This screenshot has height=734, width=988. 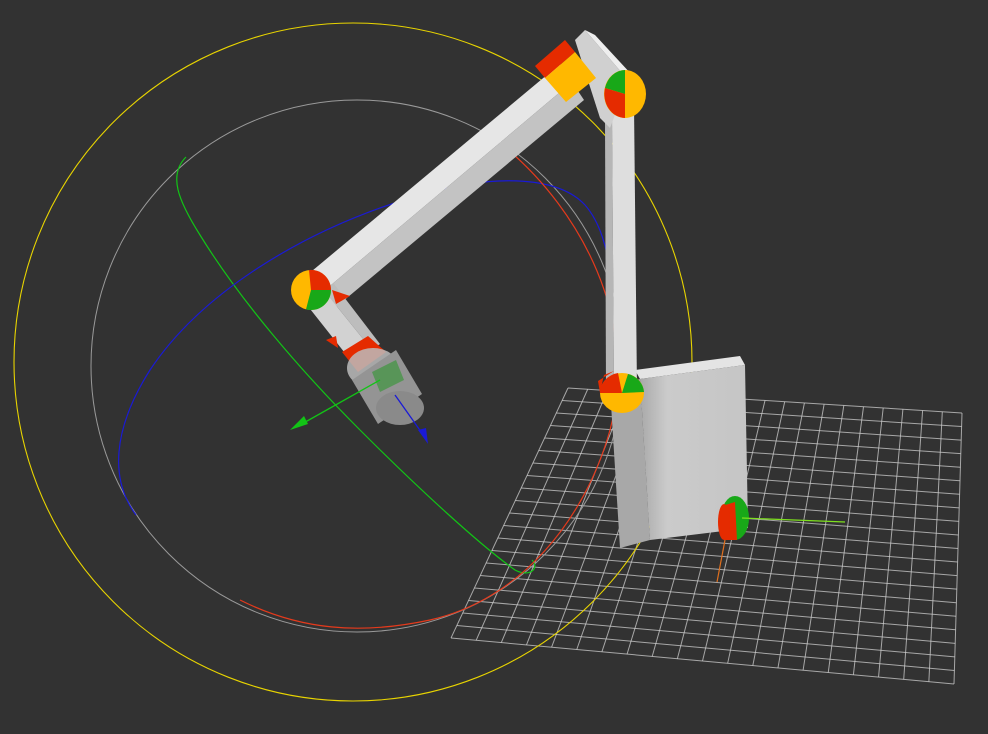 What do you see at coordinates (721, 561) in the screenshot?
I see `base-z-axis` at bounding box center [721, 561].